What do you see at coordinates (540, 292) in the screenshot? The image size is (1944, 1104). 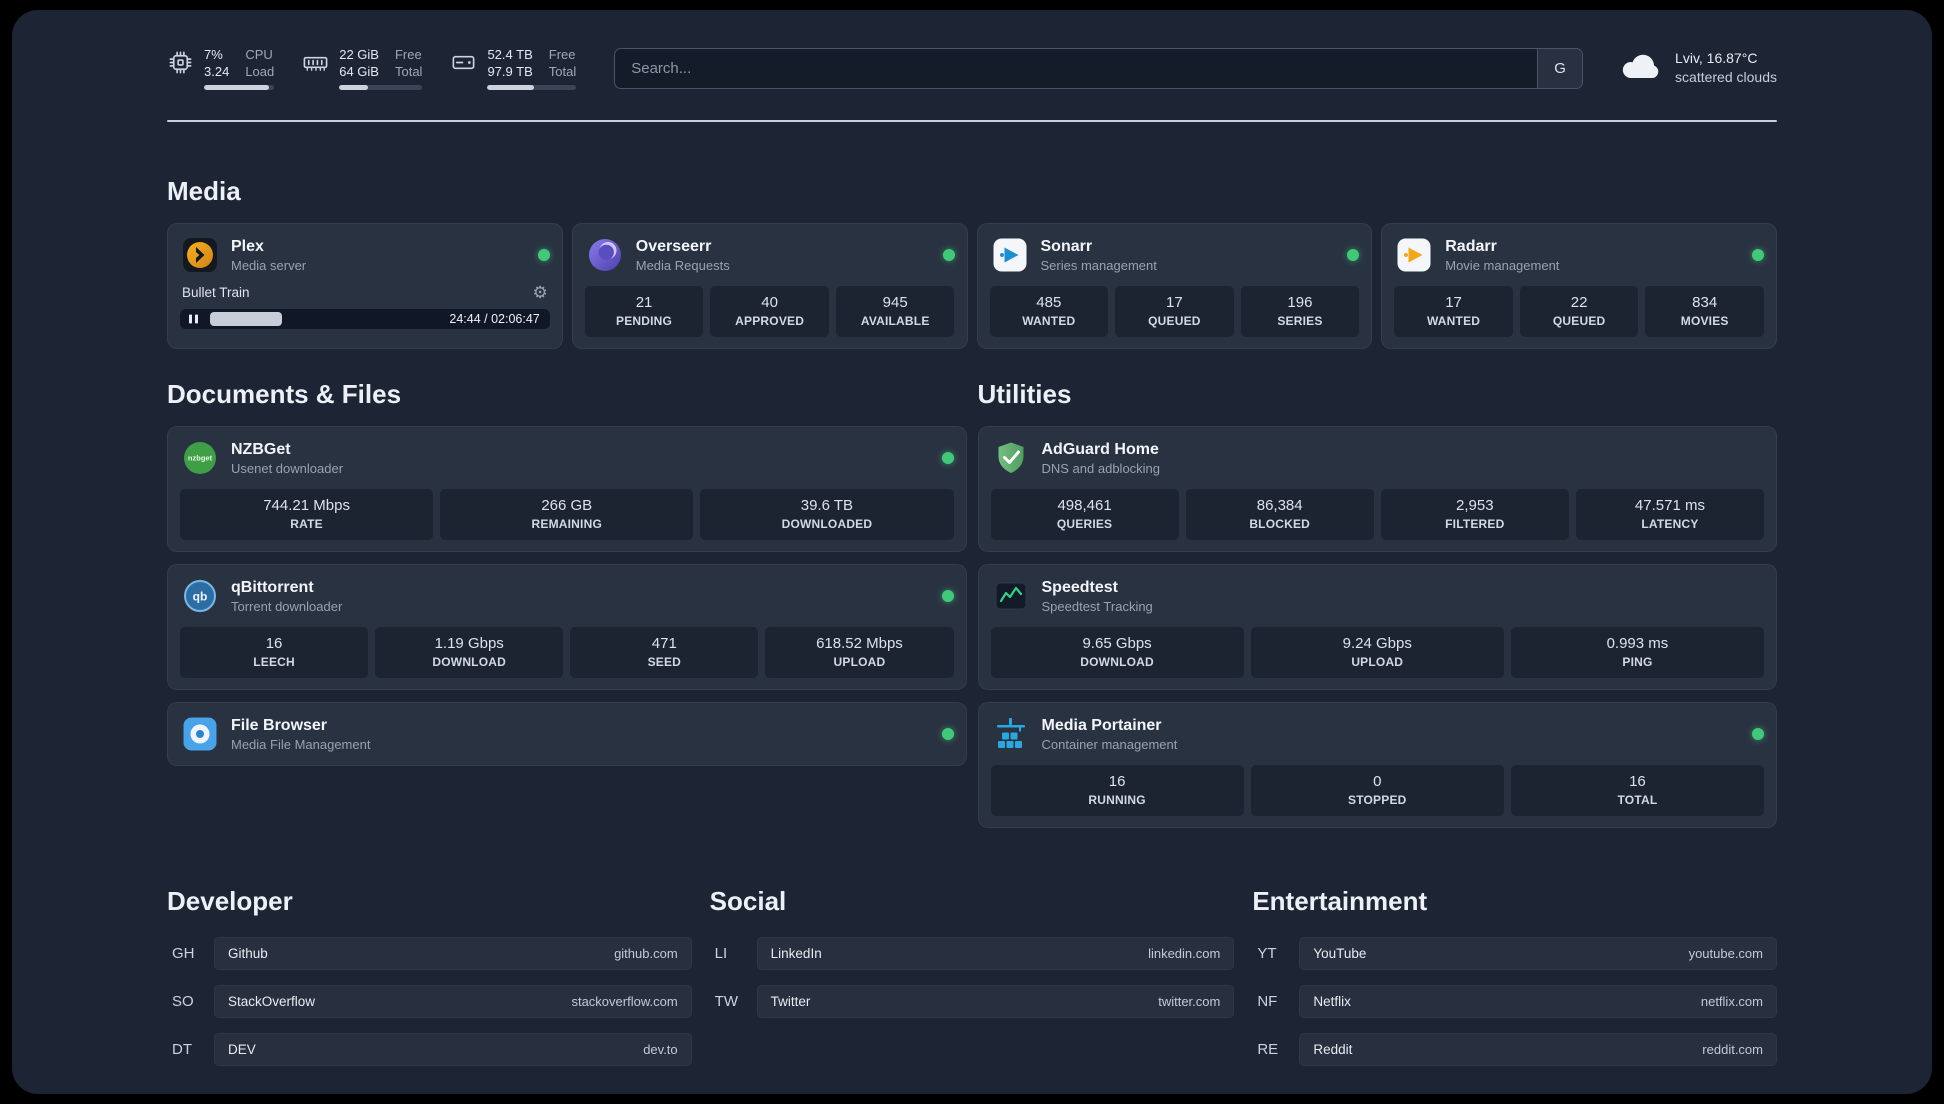 I see `settings-gear-icon: ⚙` at bounding box center [540, 292].